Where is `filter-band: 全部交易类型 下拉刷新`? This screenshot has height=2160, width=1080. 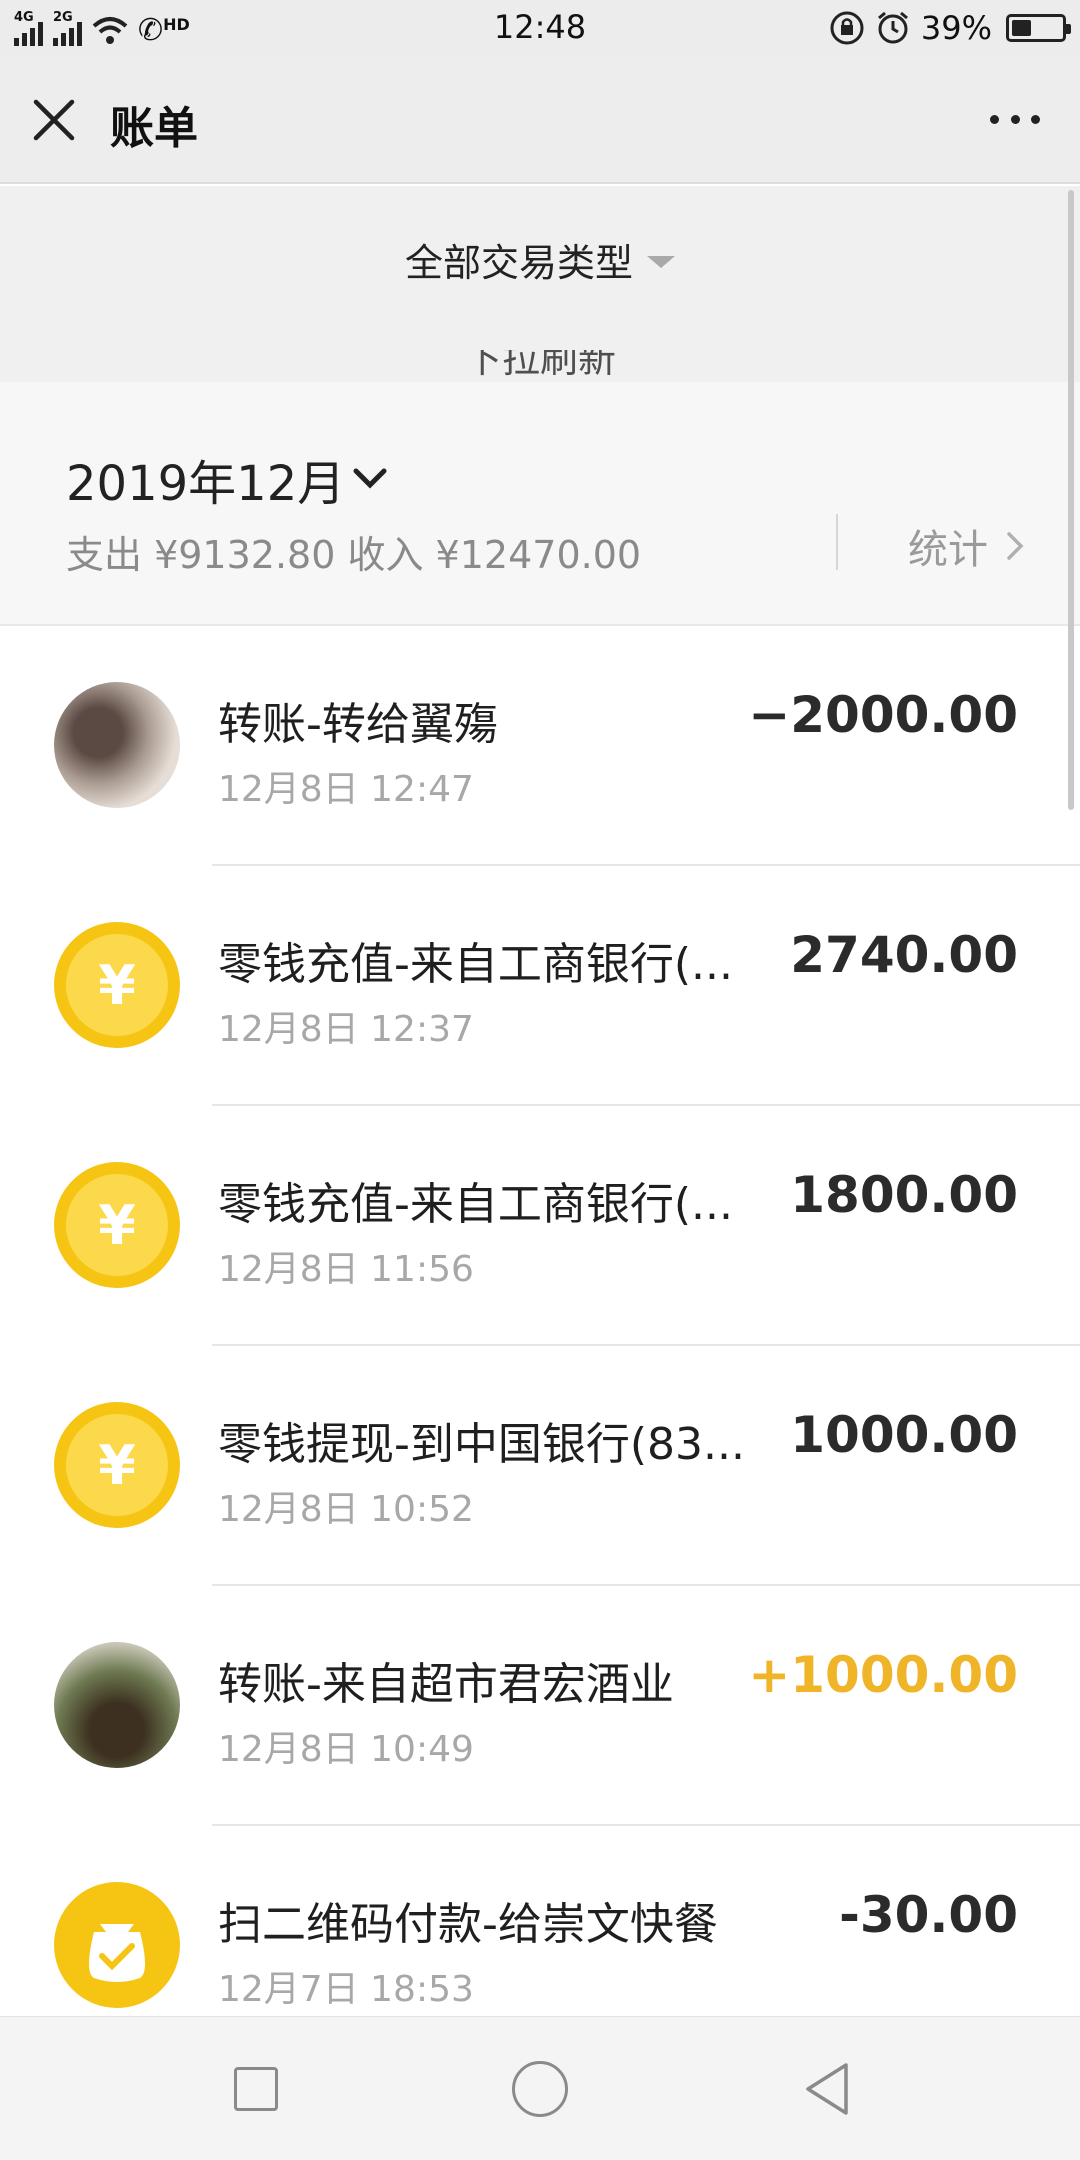 filter-band: 全部交易类型 下拉刷新 is located at coordinates (540, 284).